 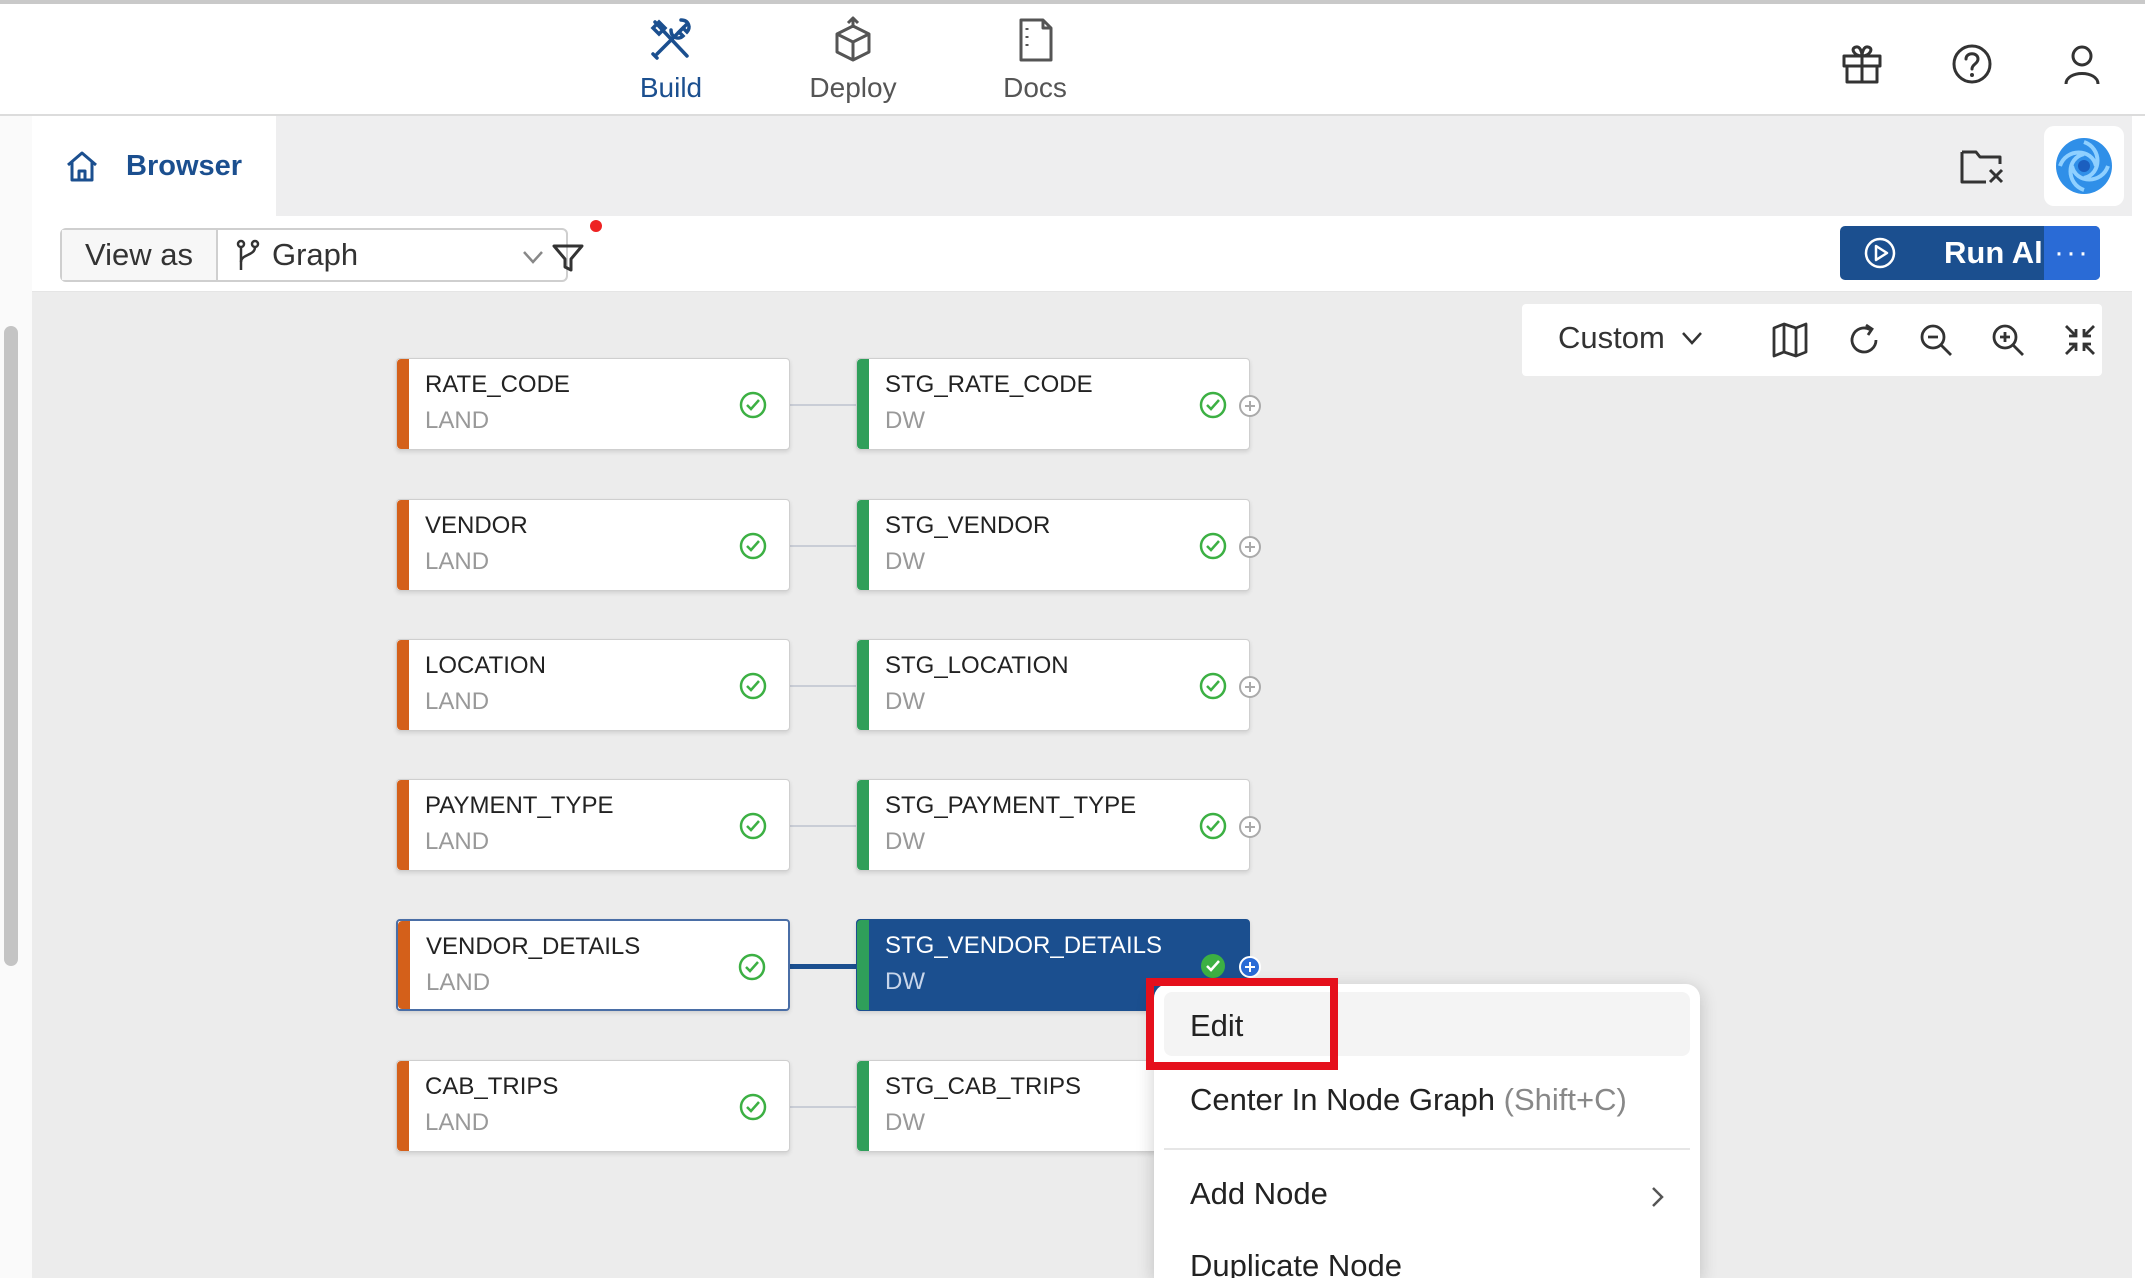 What do you see at coordinates (1035, 64) in the screenshot?
I see `tab-docs: Docs` at bounding box center [1035, 64].